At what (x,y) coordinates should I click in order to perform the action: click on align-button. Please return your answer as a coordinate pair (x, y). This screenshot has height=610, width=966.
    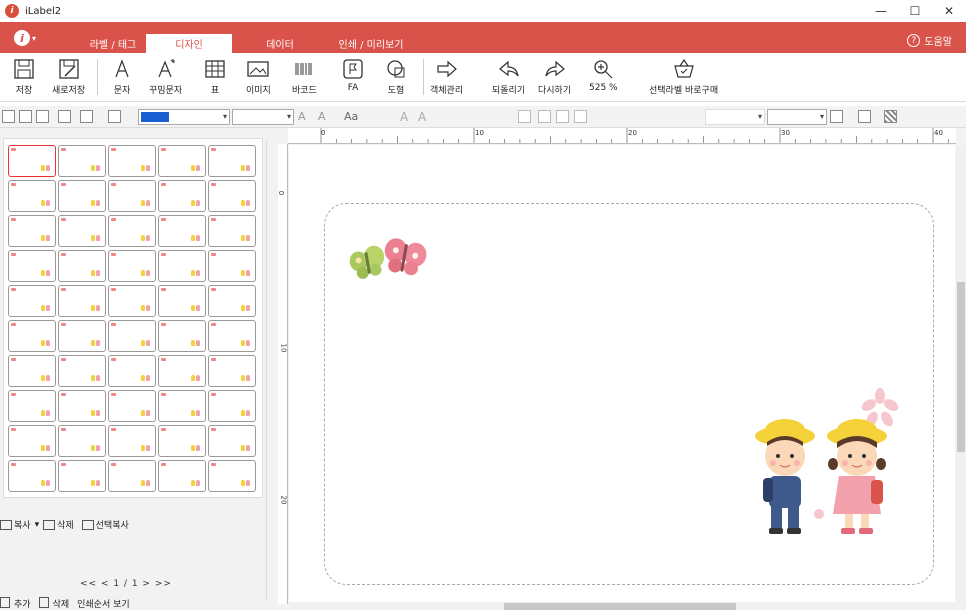
    Looking at the image, I should click on (114, 116).